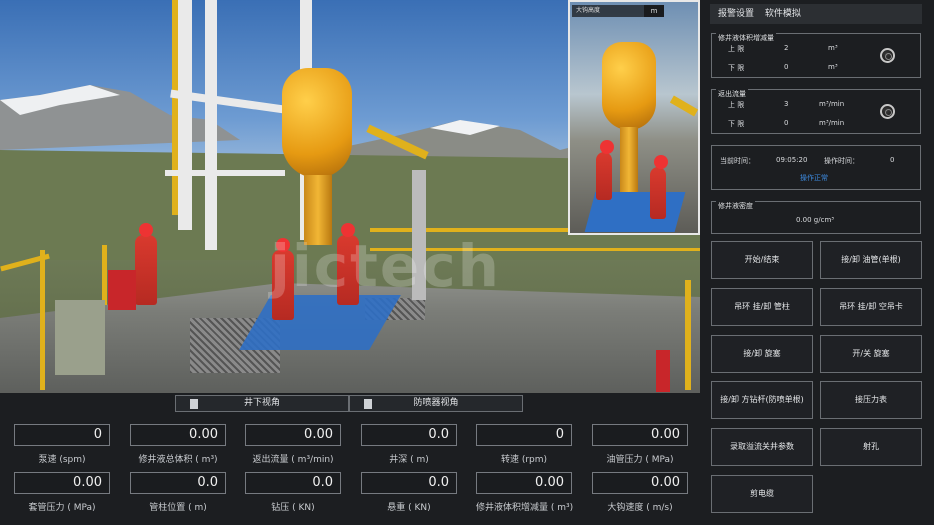  I want to click on traveling-block-hook, so click(317, 123).